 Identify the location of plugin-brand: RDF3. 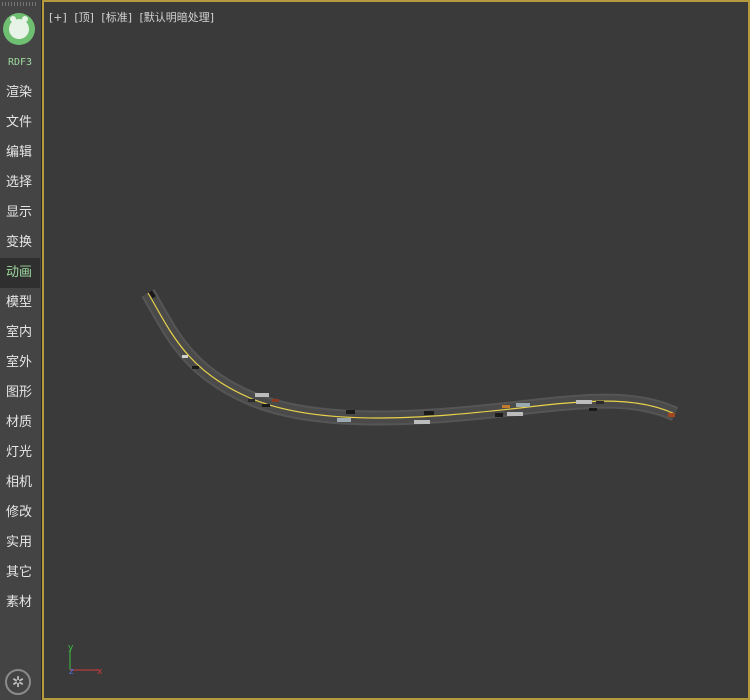
(20, 62).